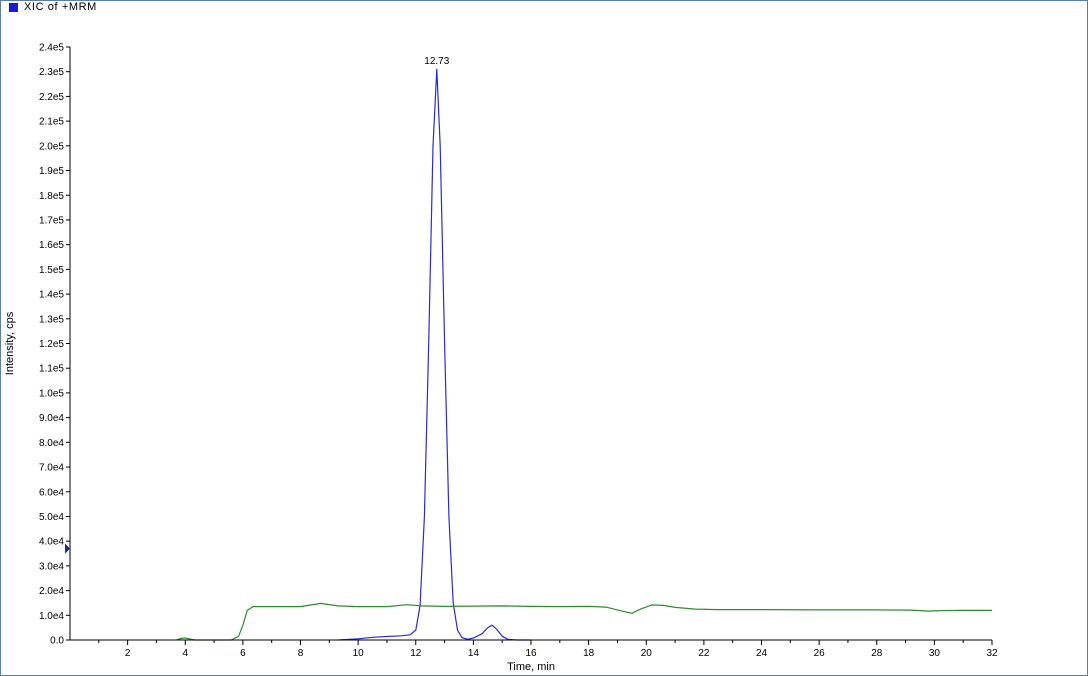 Image resolution: width=1088 pixels, height=676 pixels. I want to click on x-tick-label: 30, so click(935, 653).